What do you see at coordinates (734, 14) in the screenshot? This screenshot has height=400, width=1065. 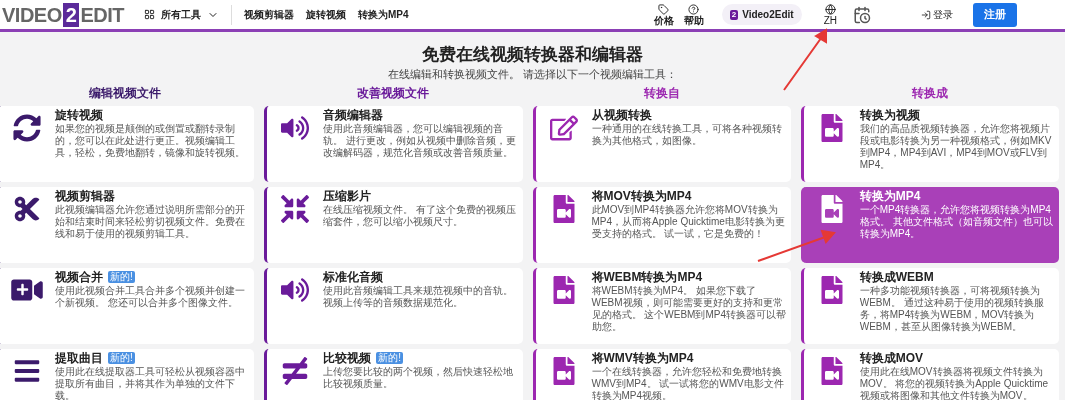 I see `brand-mark: 2` at bounding box center [734, 14].